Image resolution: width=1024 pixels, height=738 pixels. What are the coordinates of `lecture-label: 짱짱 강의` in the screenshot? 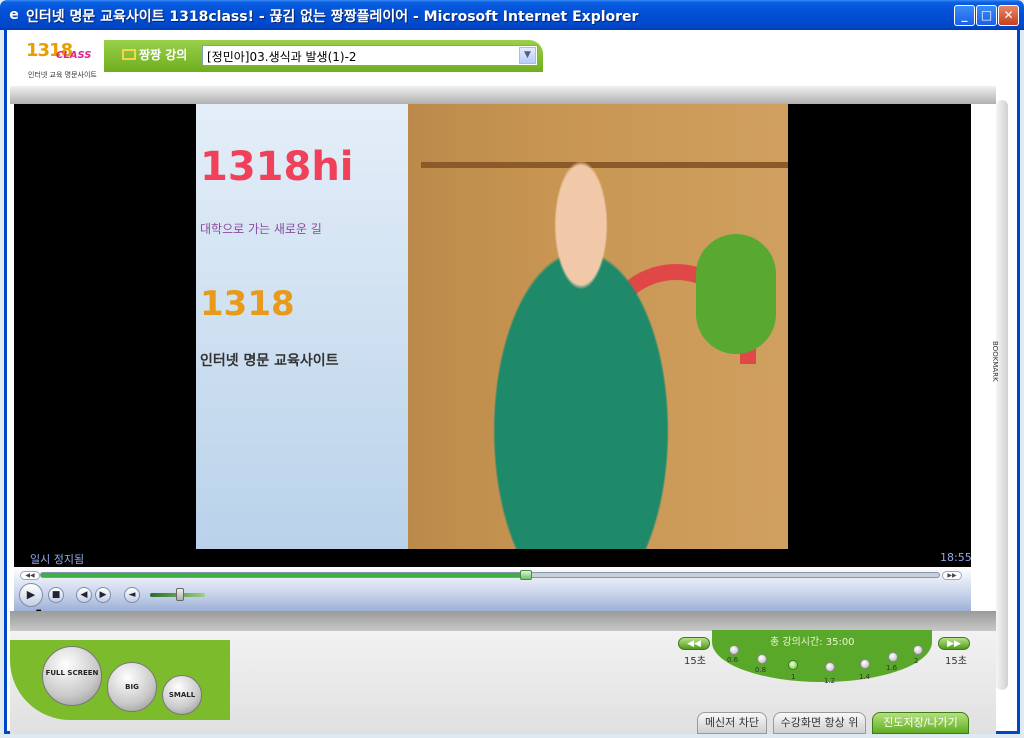 It's located at (154, 54).